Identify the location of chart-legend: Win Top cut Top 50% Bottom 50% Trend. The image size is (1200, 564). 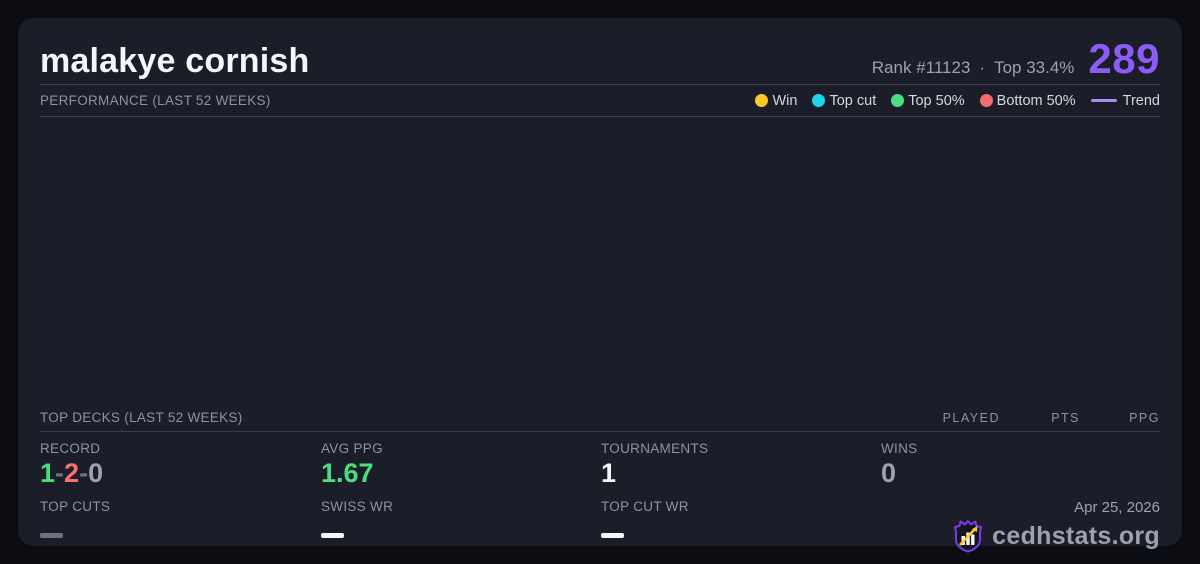
(957, 101).